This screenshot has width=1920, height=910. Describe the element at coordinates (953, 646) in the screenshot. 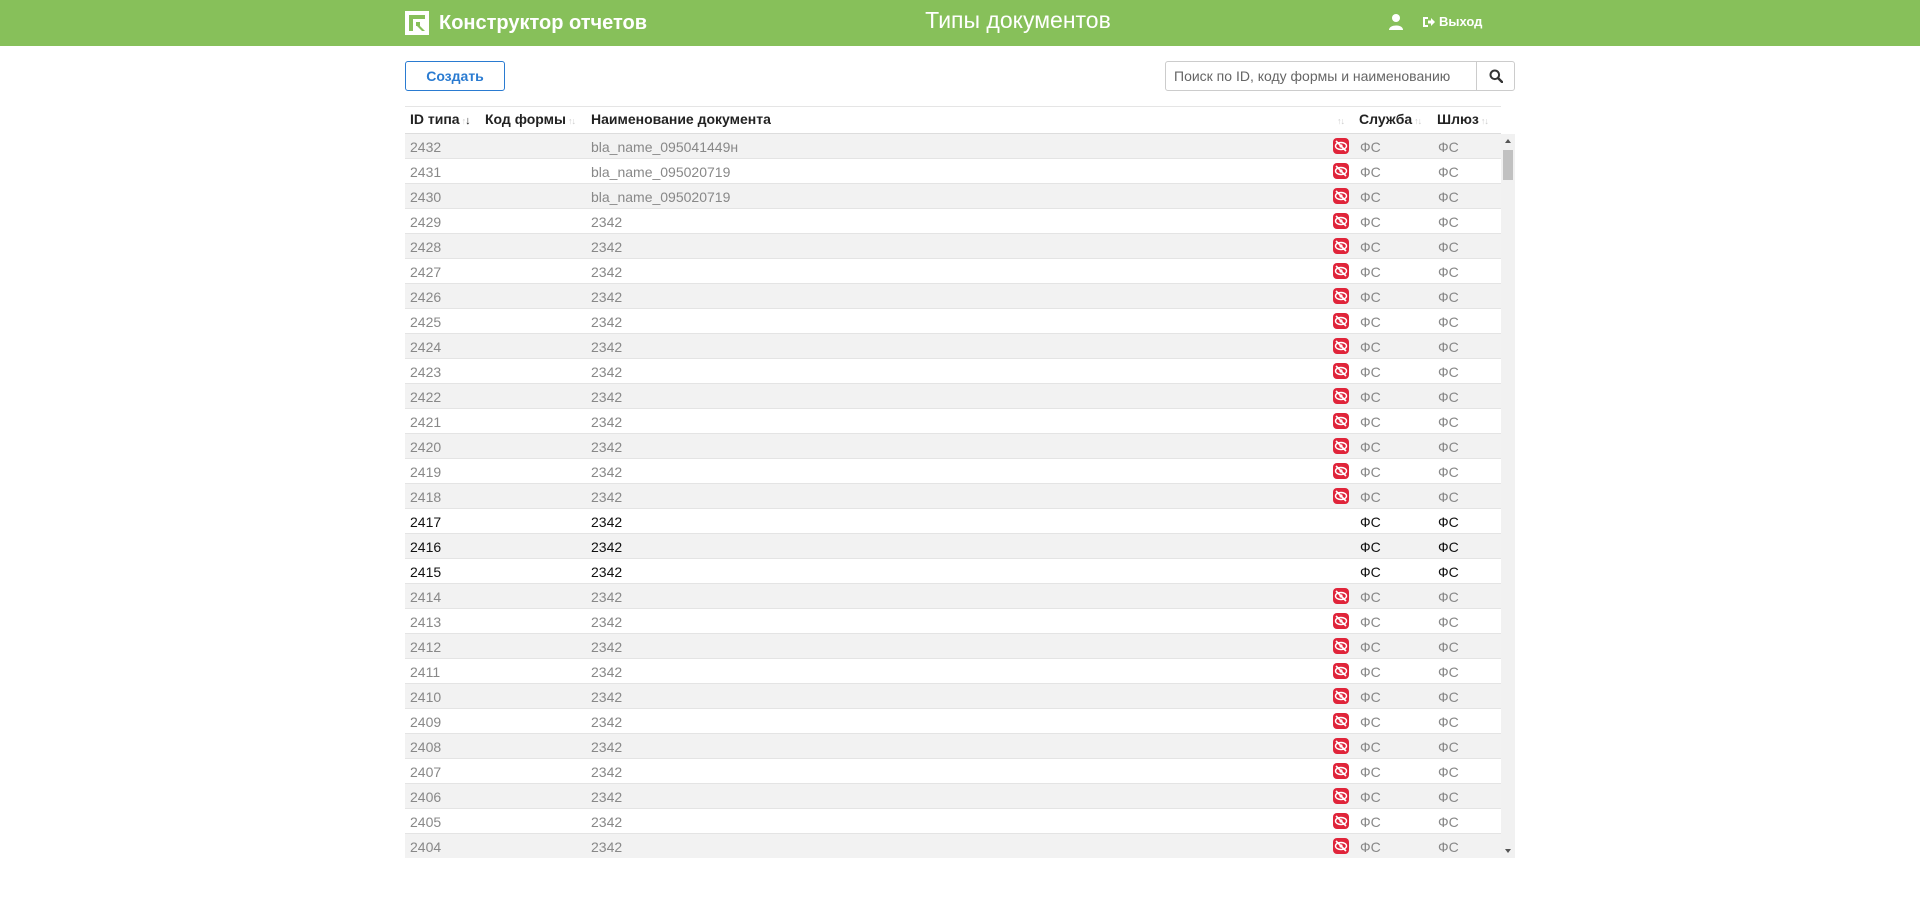

I see `table-row: 2412 2342 ФС ФС` at that location.